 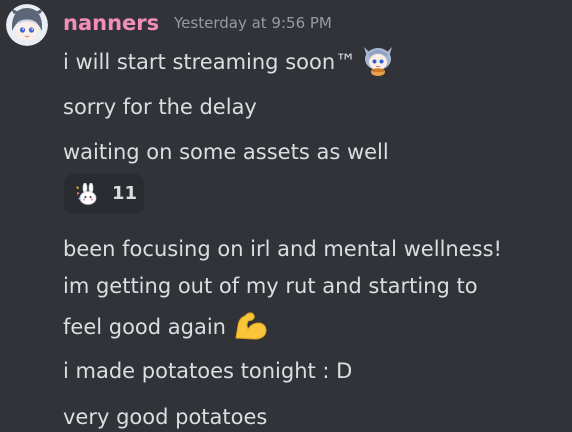 I want to click on message-line: i will start streaming soon™, so click(x=229, y=65).